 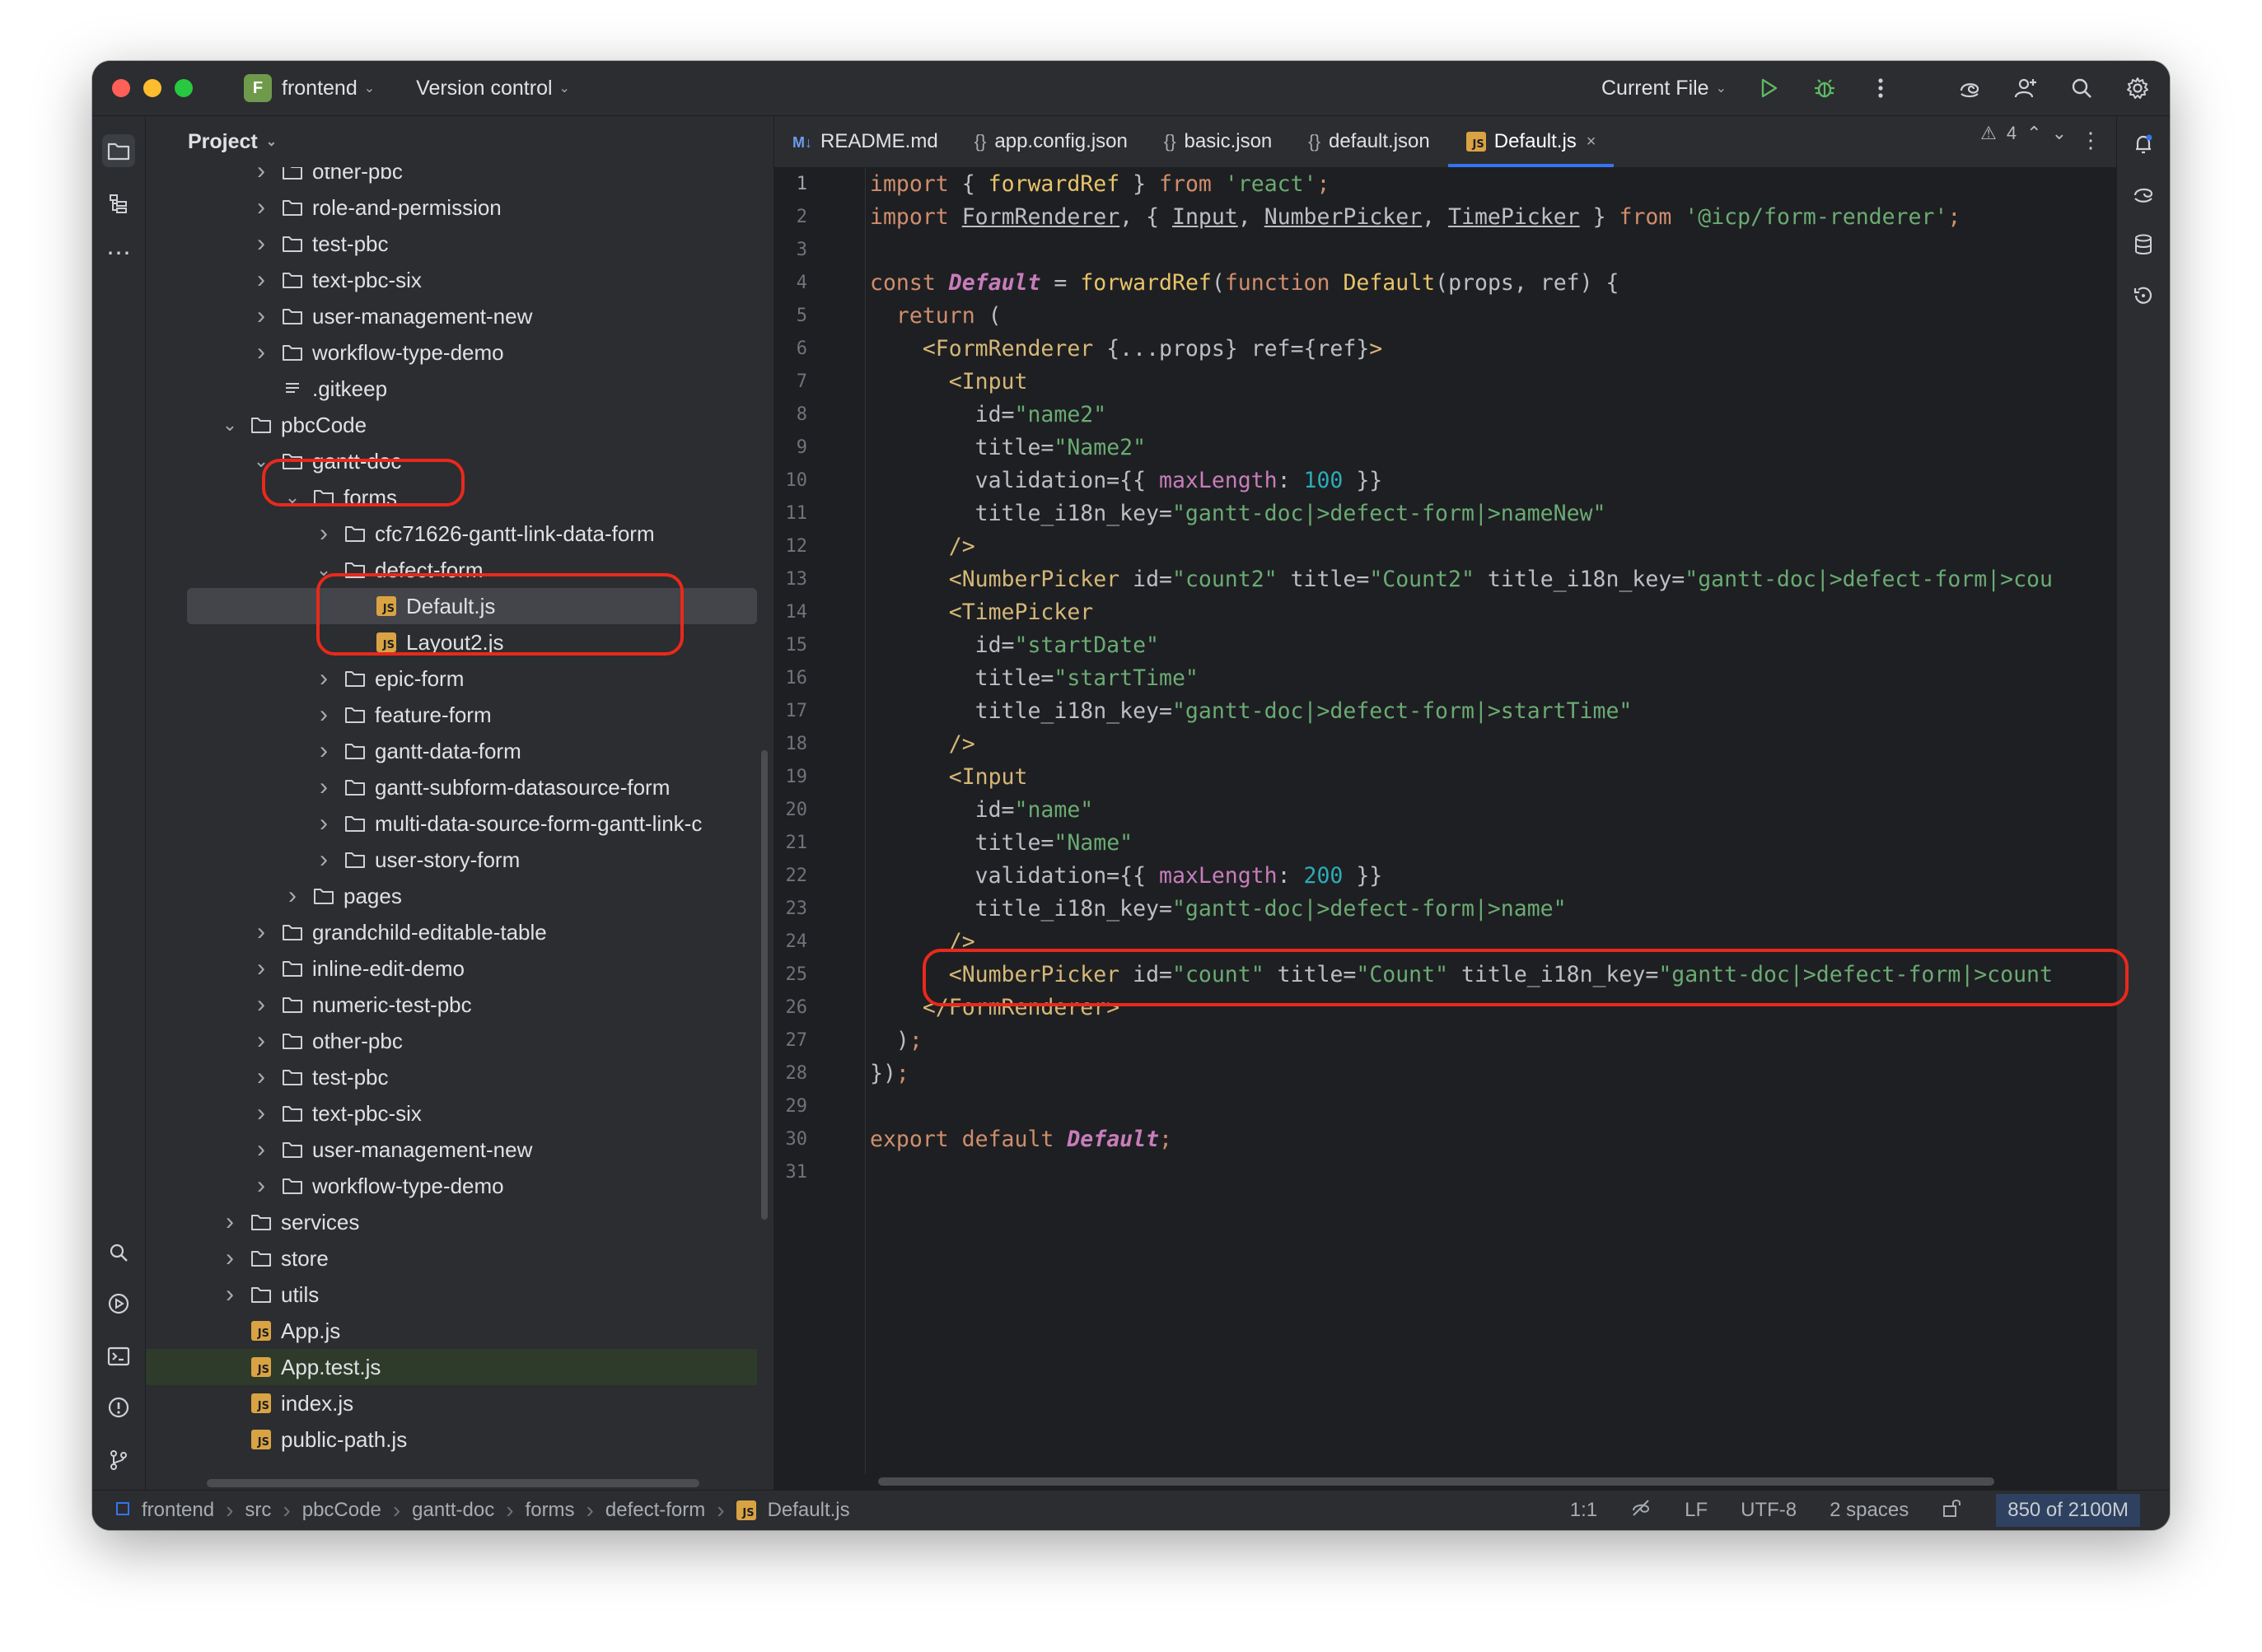 I want to click on find-icon, so click(x=119, y=1252).